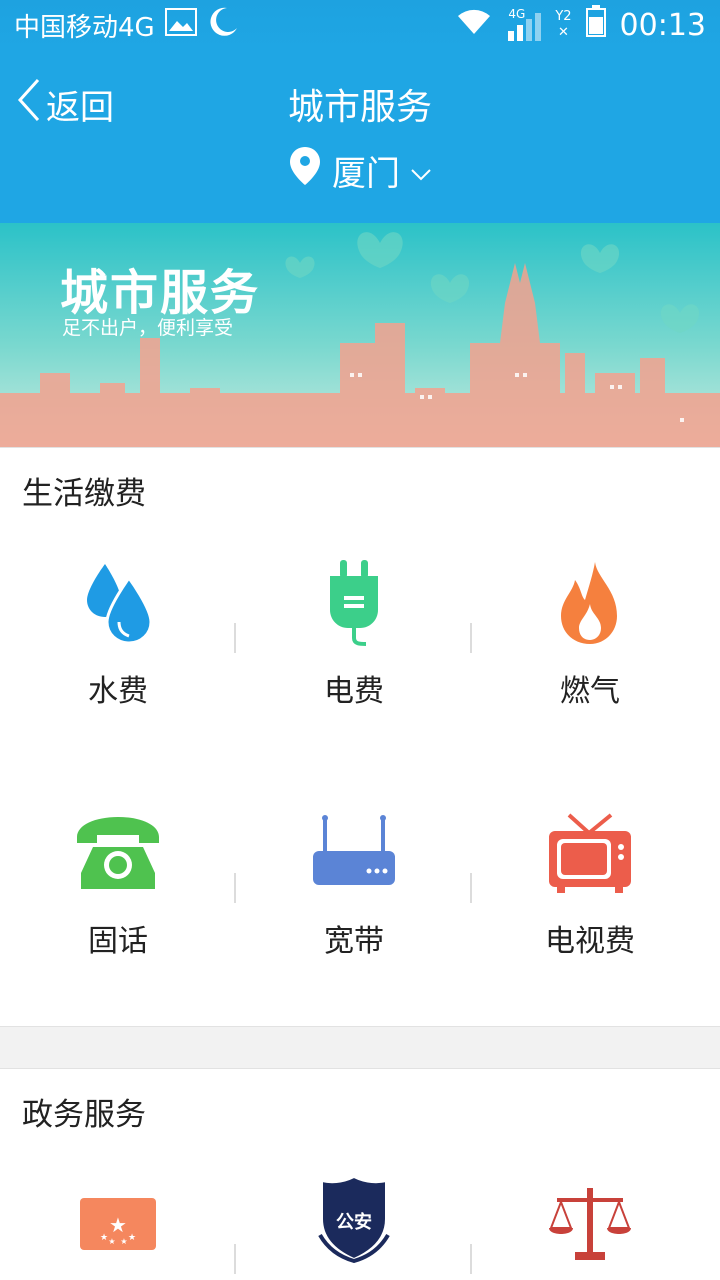 This screenshot has height=1280, width=720. Describe the element at coordinates (354, 603) in the screenshot. I see `plug-icon` at that location.